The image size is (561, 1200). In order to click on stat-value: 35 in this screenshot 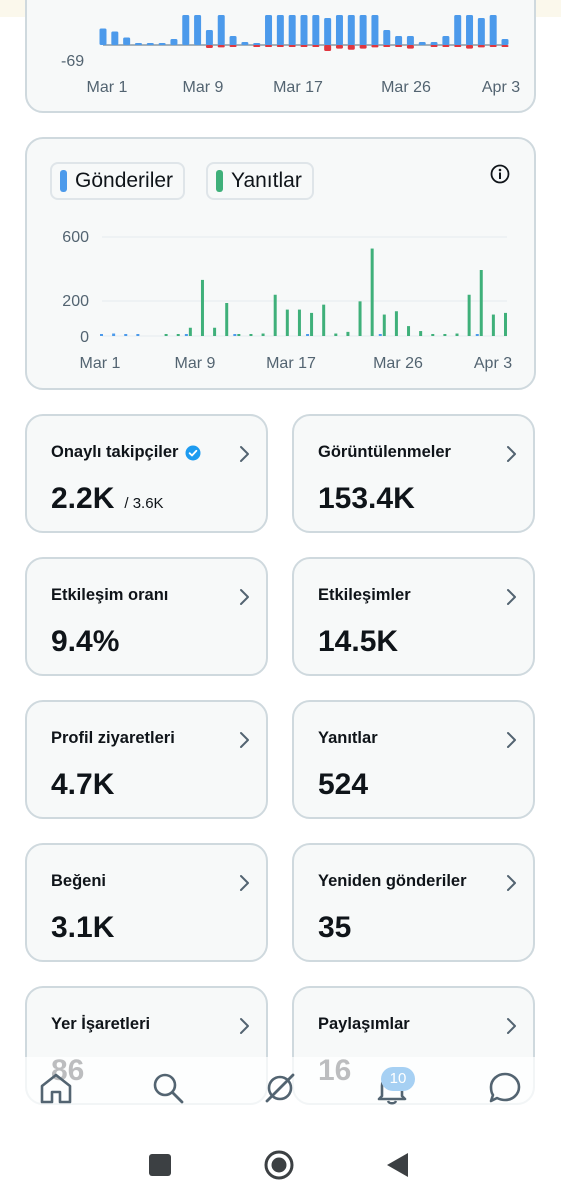, I will do `click(334, 928)`.